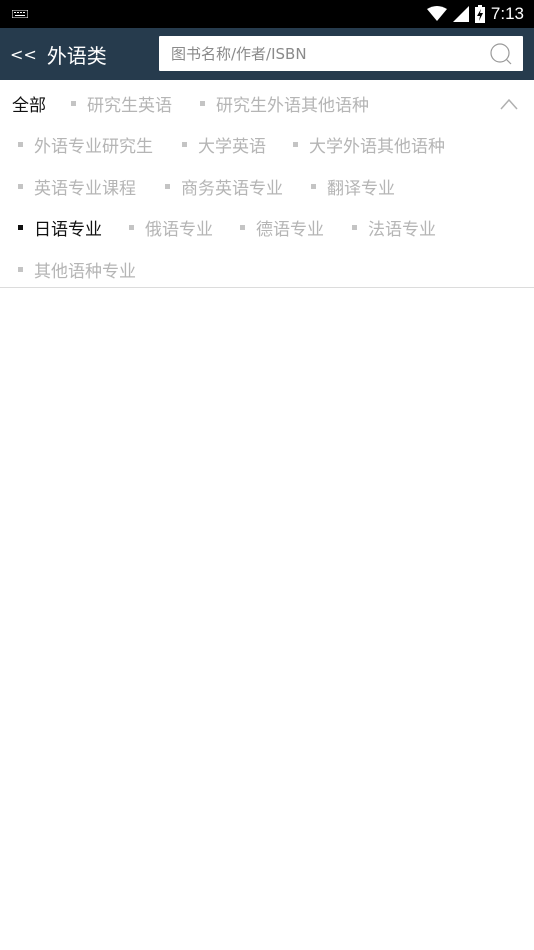 The width and height of the screenshot is (534, 950). Describe the element at coordinates (509, 104) in the screenshot. I see `chevron-up-icon` at that location.